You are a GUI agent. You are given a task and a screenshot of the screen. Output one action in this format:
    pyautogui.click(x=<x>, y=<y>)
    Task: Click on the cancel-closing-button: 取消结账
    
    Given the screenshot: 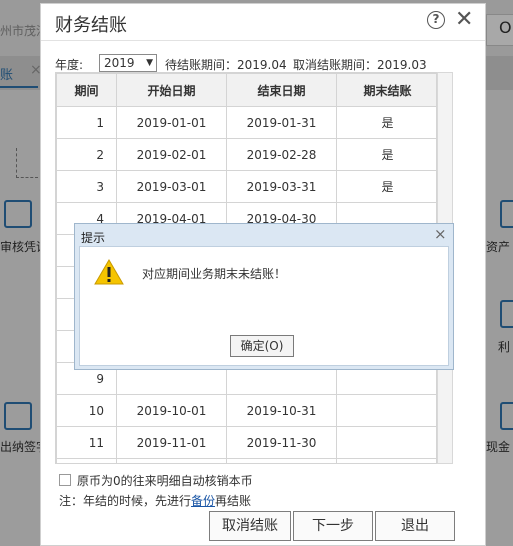 What is the action you would take?
    pyautogui.click(x=250, y=526)
    